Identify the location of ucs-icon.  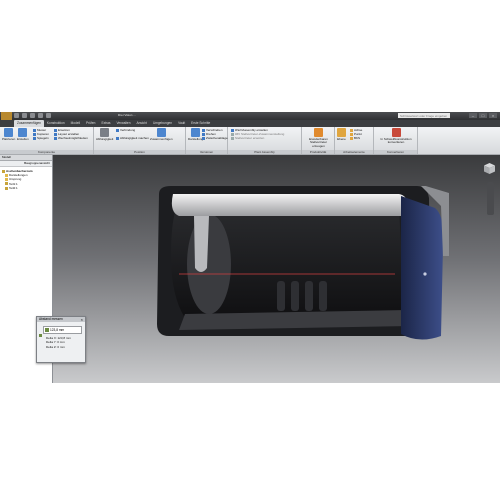
(351, 138).